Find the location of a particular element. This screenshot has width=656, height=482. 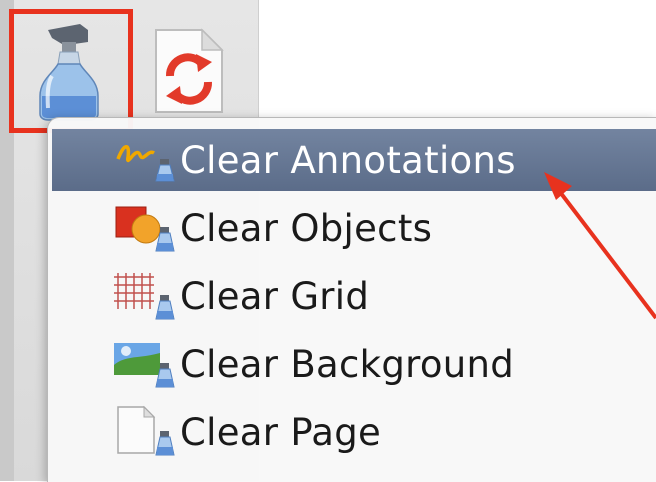

menu-item-label: Clear Objects is located at coordinates (306, 228).